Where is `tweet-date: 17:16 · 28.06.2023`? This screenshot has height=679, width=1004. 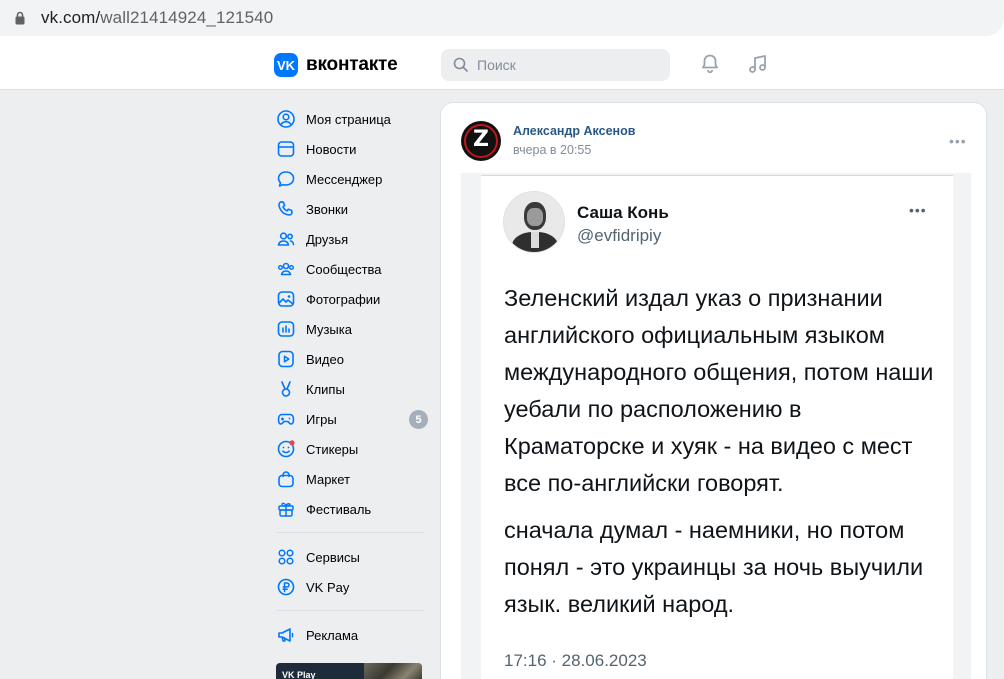
tweet-date: 17:16 · 28.06.2023 is located at coordinates (575, 660).